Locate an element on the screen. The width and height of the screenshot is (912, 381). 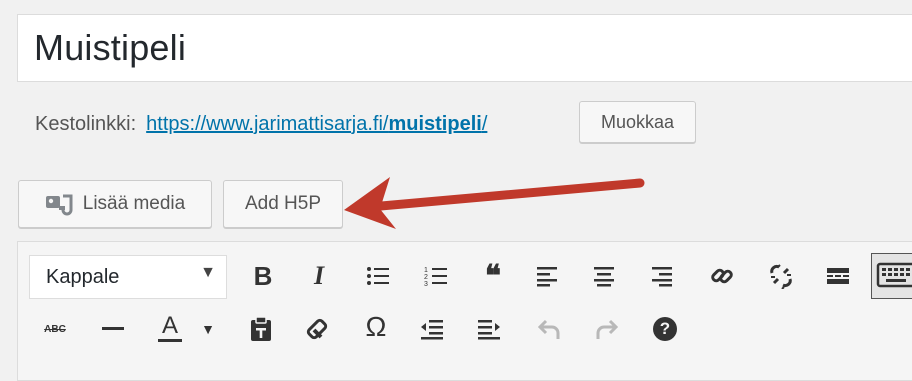
permalink-base: https://www.jarimattisarja.fi/ is located at coordinates (267, 123).